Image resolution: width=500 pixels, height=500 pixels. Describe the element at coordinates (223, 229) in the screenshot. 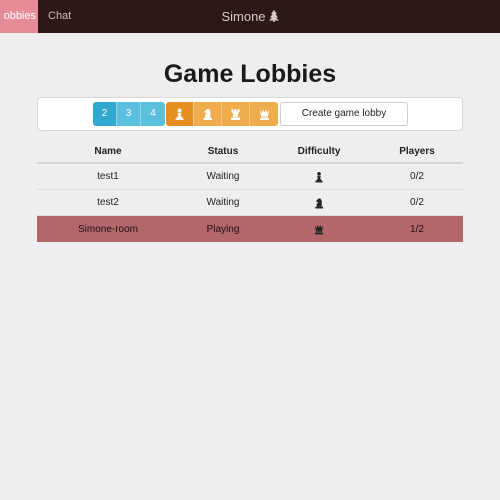

I see `lobby-status: Playing` at that location.